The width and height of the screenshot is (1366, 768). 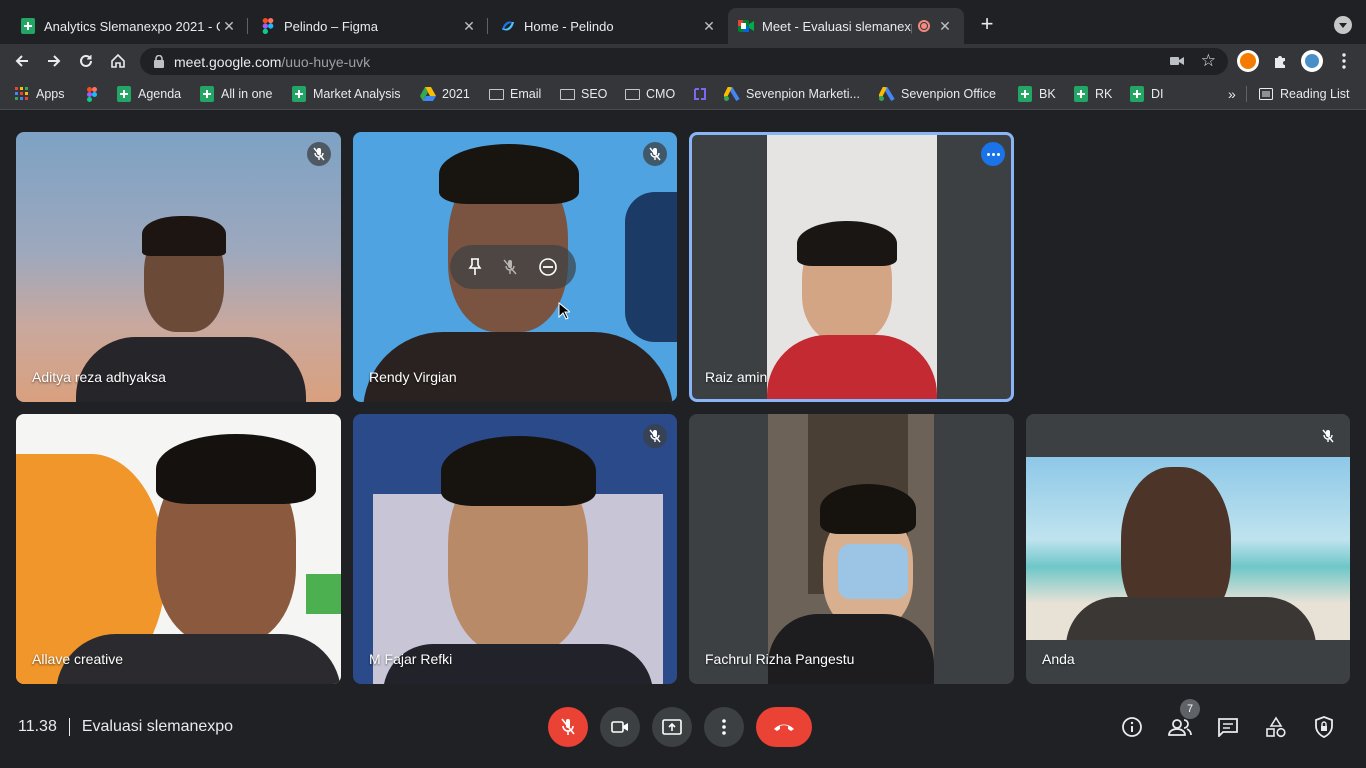 I want to click on participant-tile-self: Anda, so click(x=1188, y=549).